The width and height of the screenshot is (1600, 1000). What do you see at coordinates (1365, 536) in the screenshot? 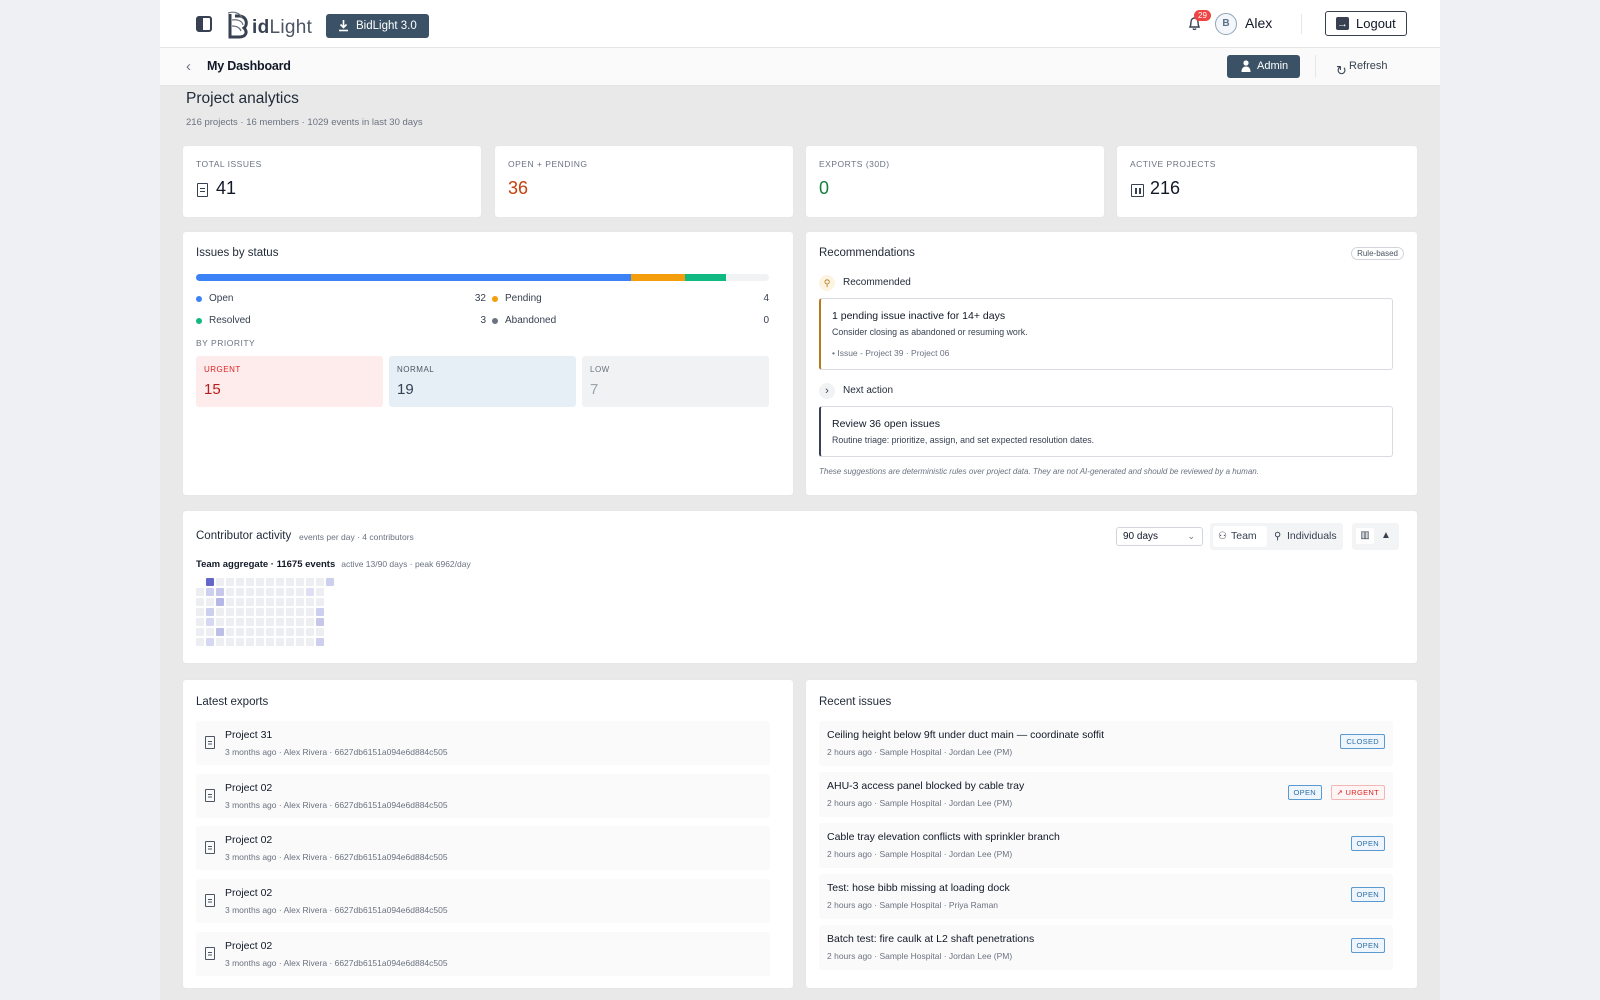
I see `bar-chart-icon: ▥` at bounding box center [1365, 536].